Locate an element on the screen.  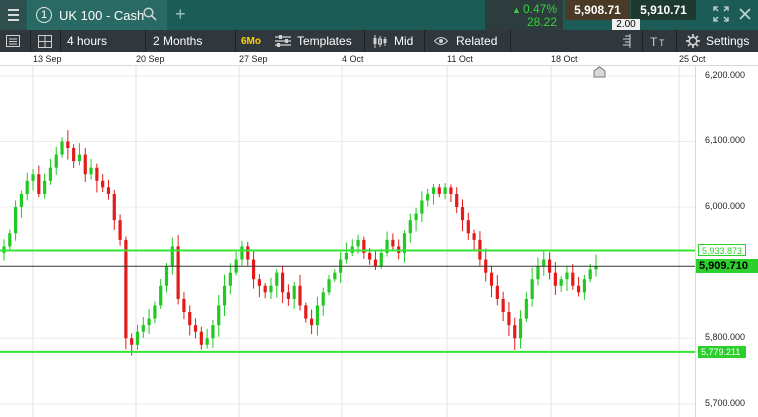
current-price-label: 5,909.710 is located at coordinates (727, 266).